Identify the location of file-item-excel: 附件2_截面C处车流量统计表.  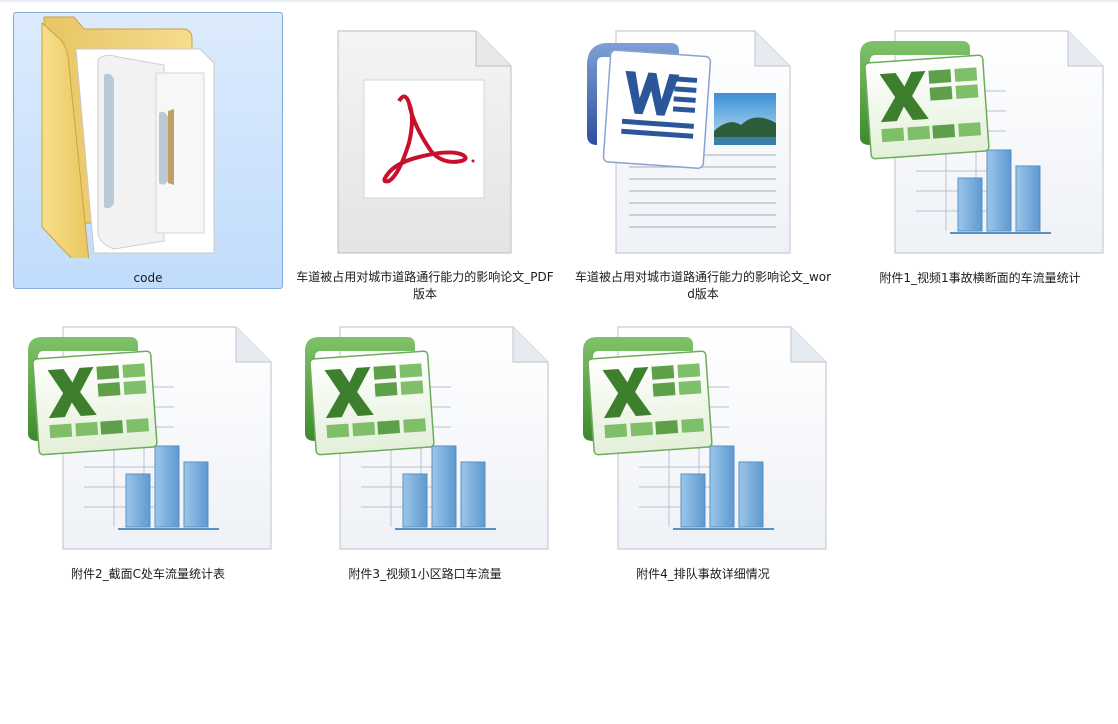
(148, 446).